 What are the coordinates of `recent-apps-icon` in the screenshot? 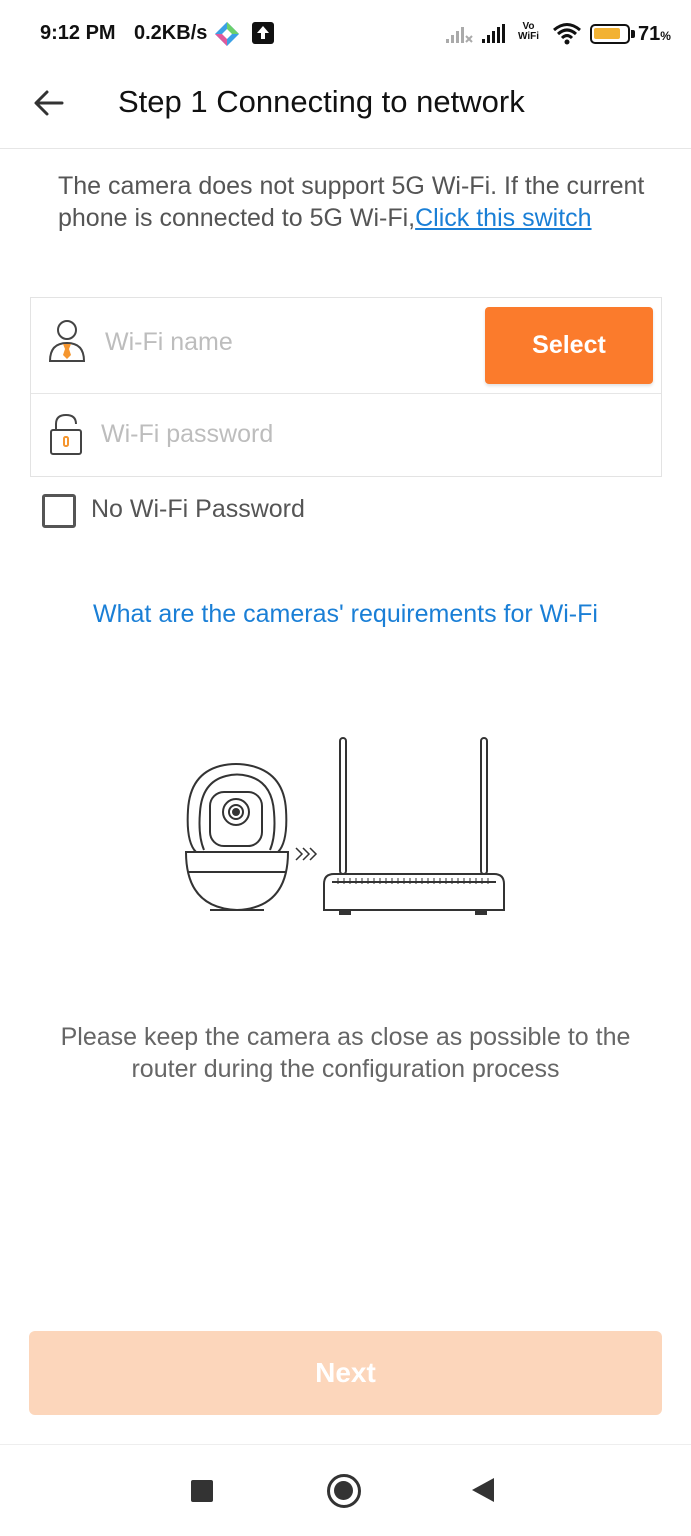 It's located at (202, 1491).